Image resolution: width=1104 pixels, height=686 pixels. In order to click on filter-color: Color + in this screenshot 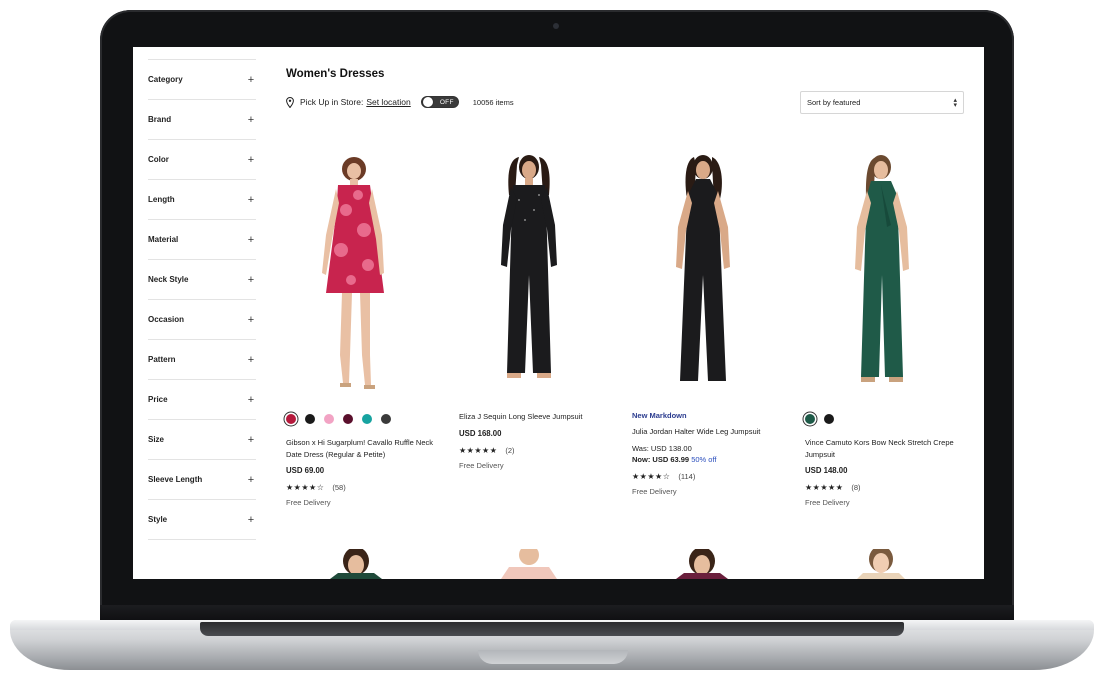, I will do `click(202, 160)`.